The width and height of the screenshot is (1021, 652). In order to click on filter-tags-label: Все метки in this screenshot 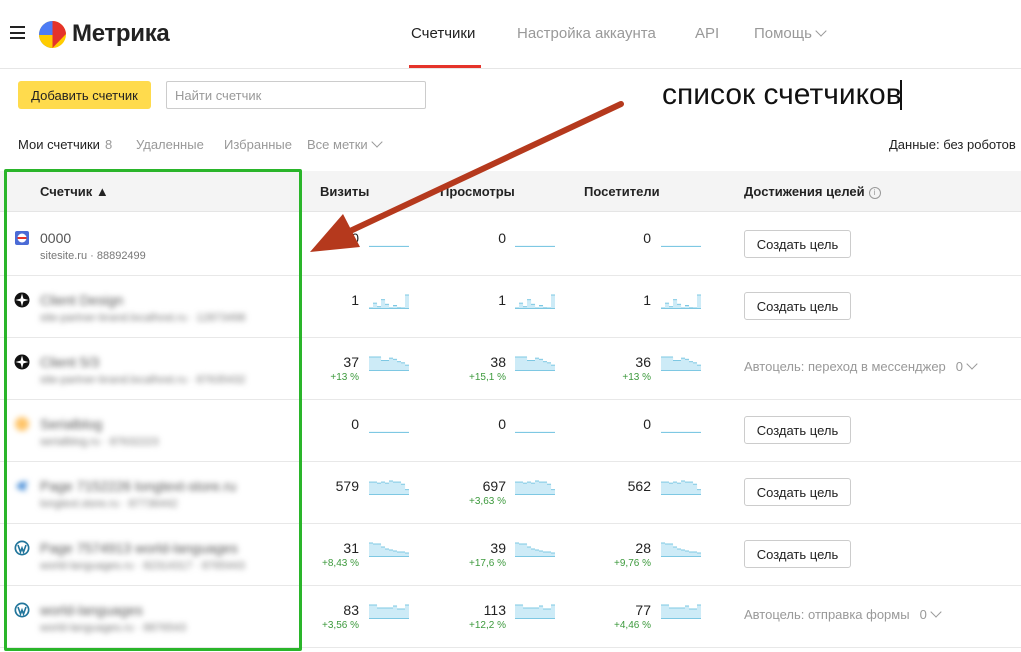, I will do `click(337, 144)`.